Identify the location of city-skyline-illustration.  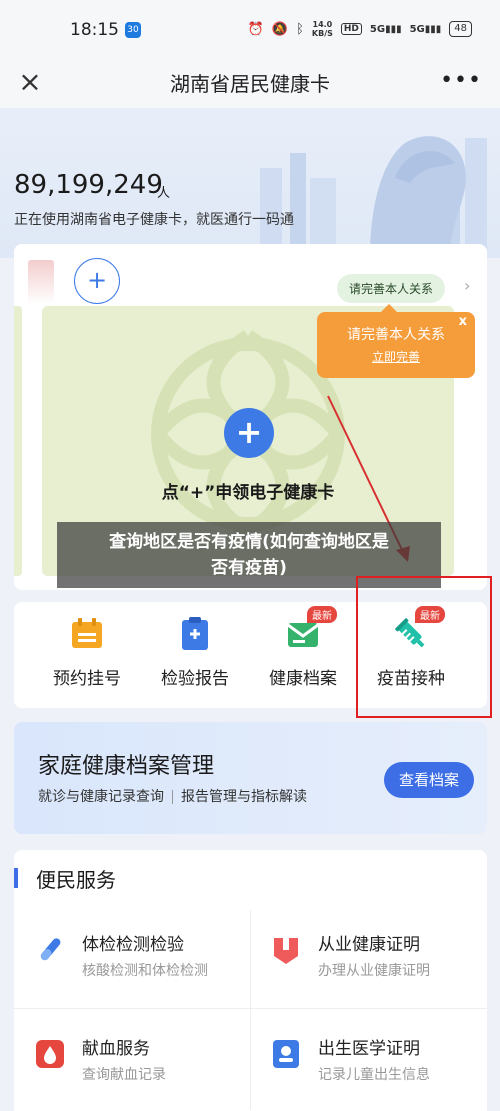
(373, 197).